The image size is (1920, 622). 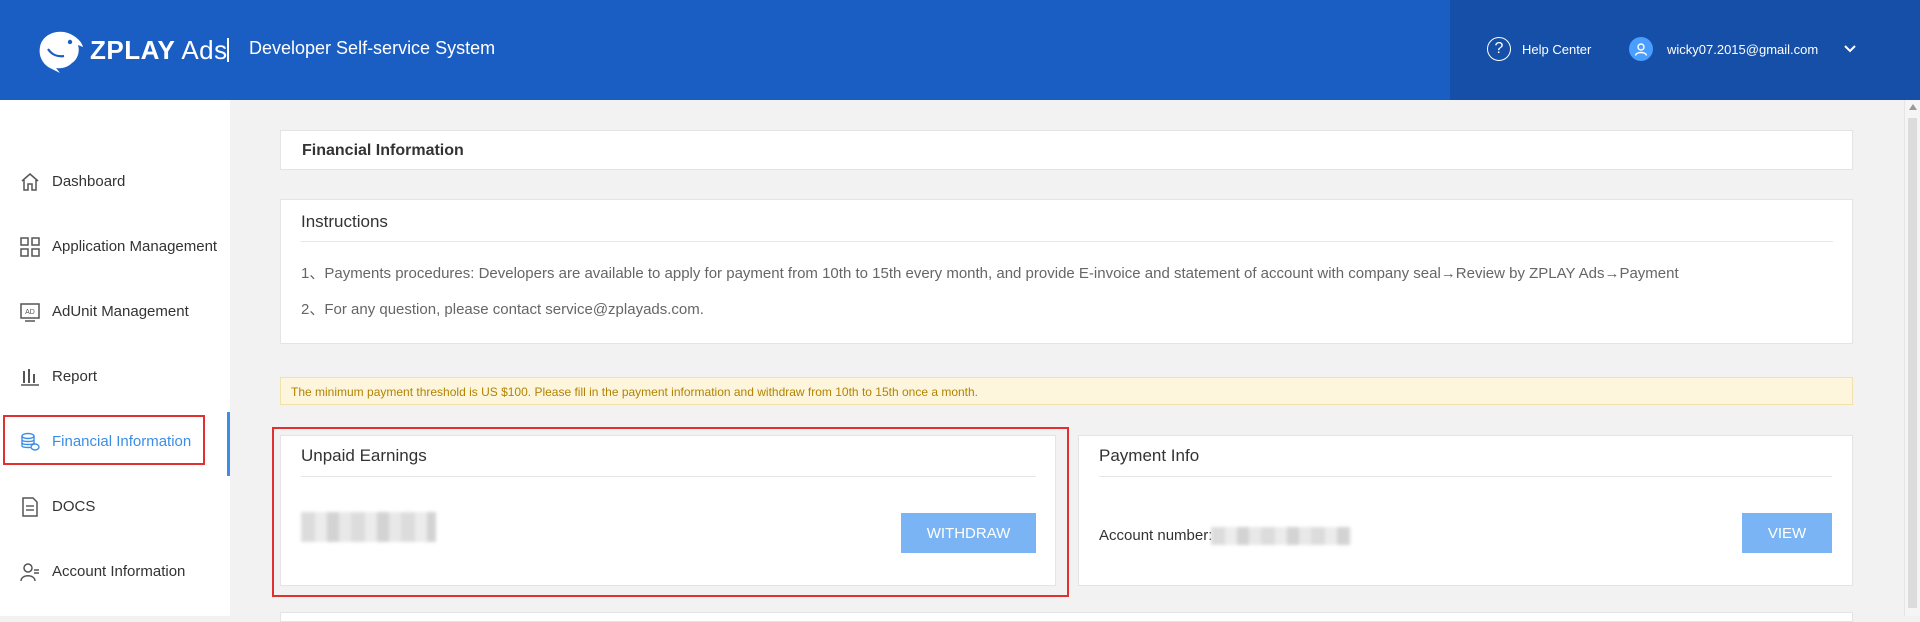 What do you see at coordinates (670, 512) in the screenshot?
I see `highlight-box-unpaid` at bounding box center [670, 512].